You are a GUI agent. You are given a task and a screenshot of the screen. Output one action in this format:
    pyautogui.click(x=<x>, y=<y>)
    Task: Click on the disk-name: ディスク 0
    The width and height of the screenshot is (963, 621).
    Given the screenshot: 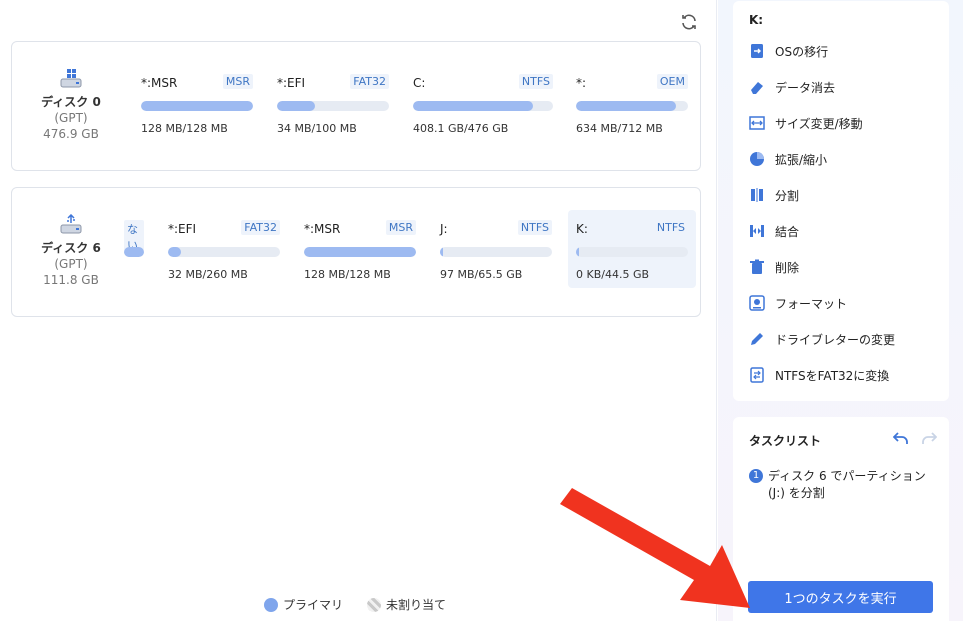 What is the action you would take?
    pyautogui.click(x=71, y=102)
    